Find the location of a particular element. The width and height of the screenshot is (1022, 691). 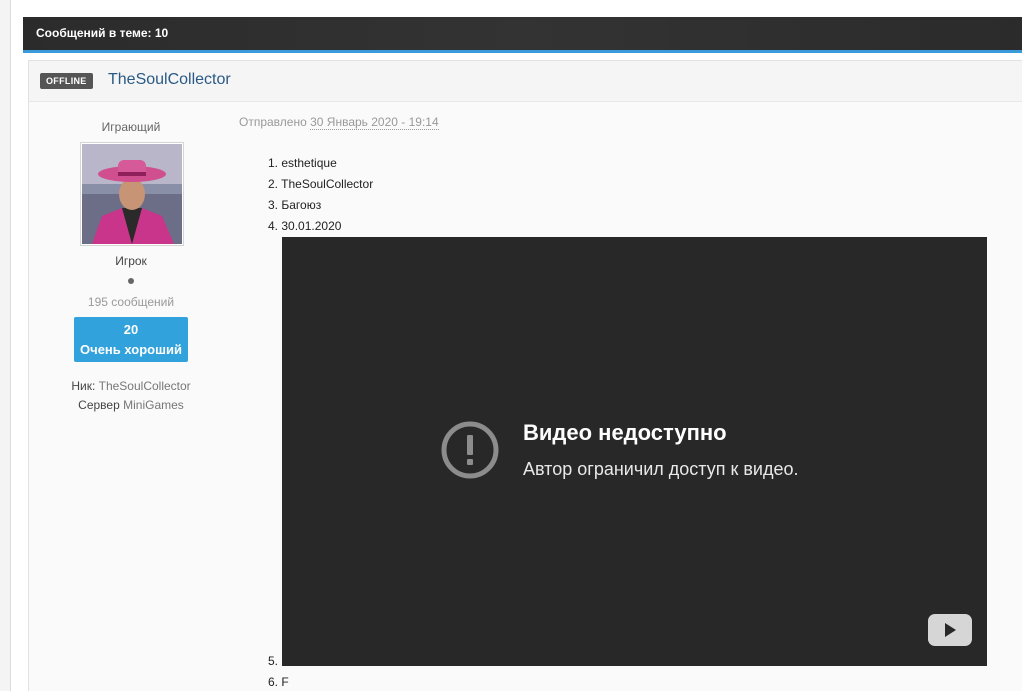

list-item: 3. Багоюз is located at coordinates (294, 205).